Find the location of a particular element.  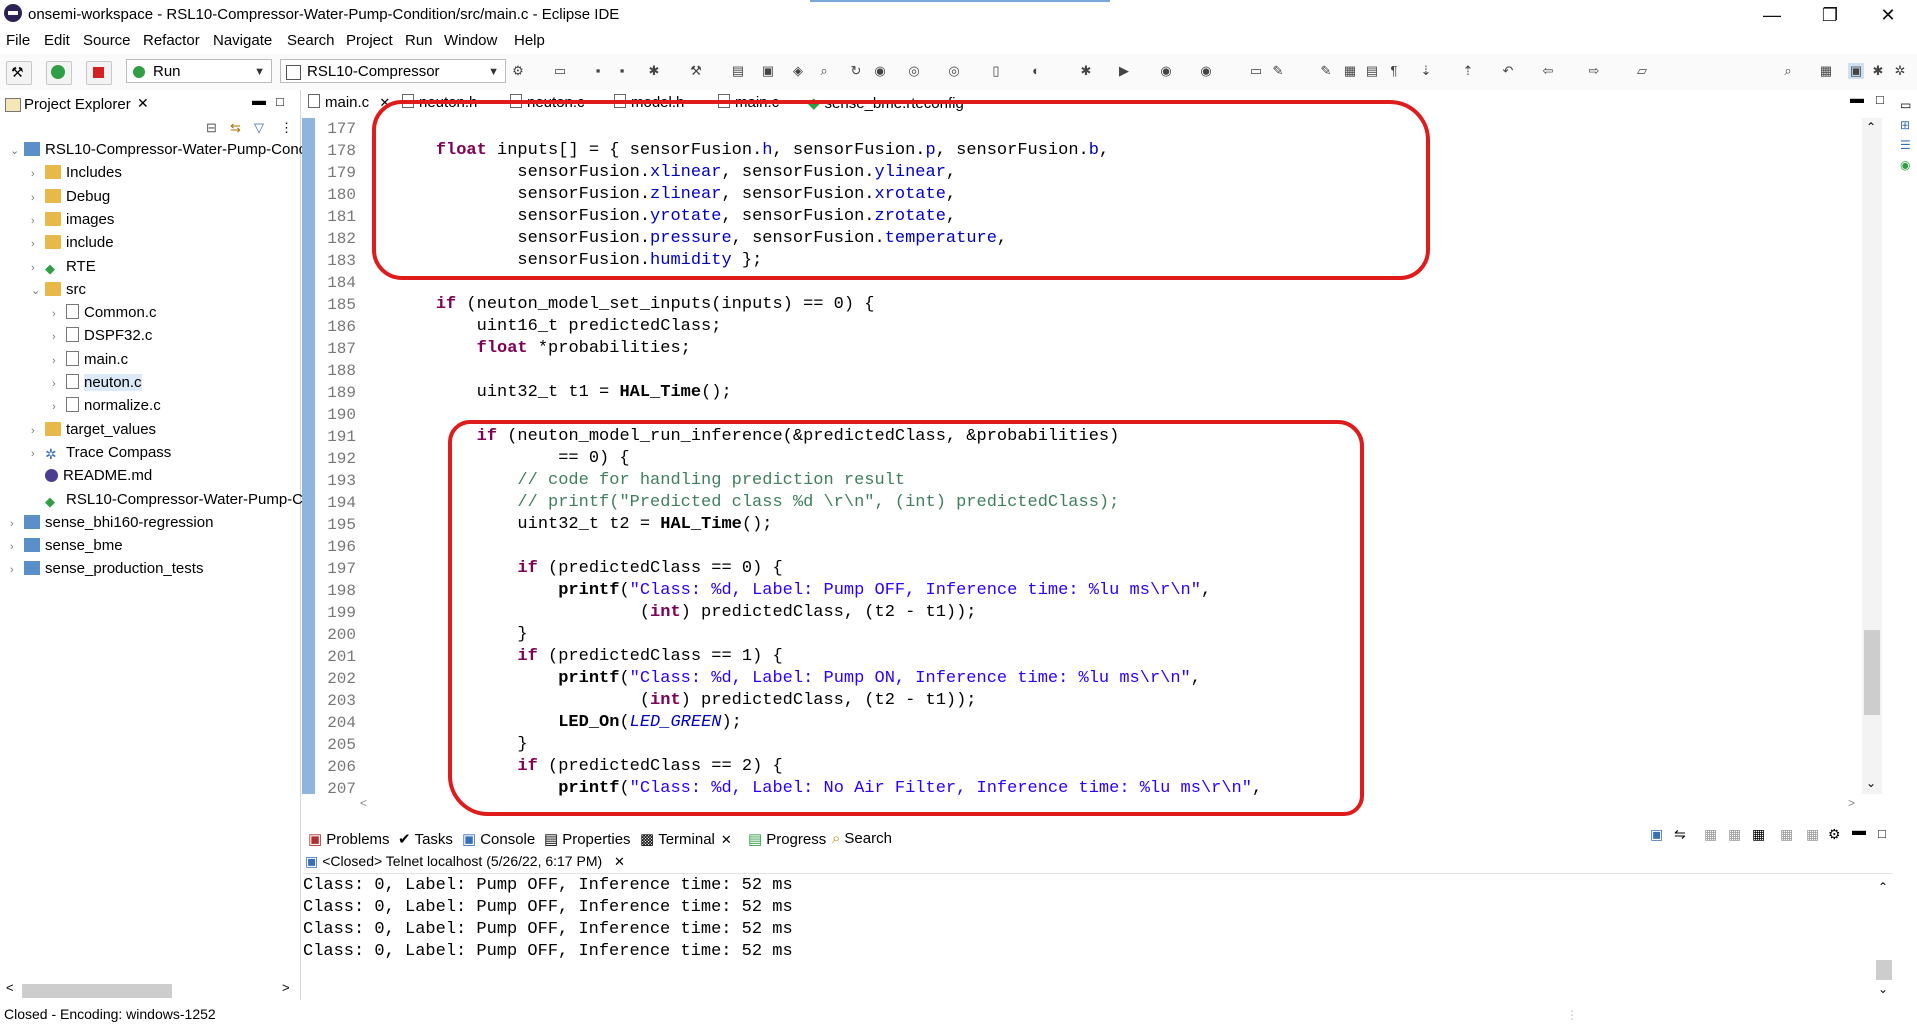

tree-item: › ◆ RTE is located at coordinates (63, 269).